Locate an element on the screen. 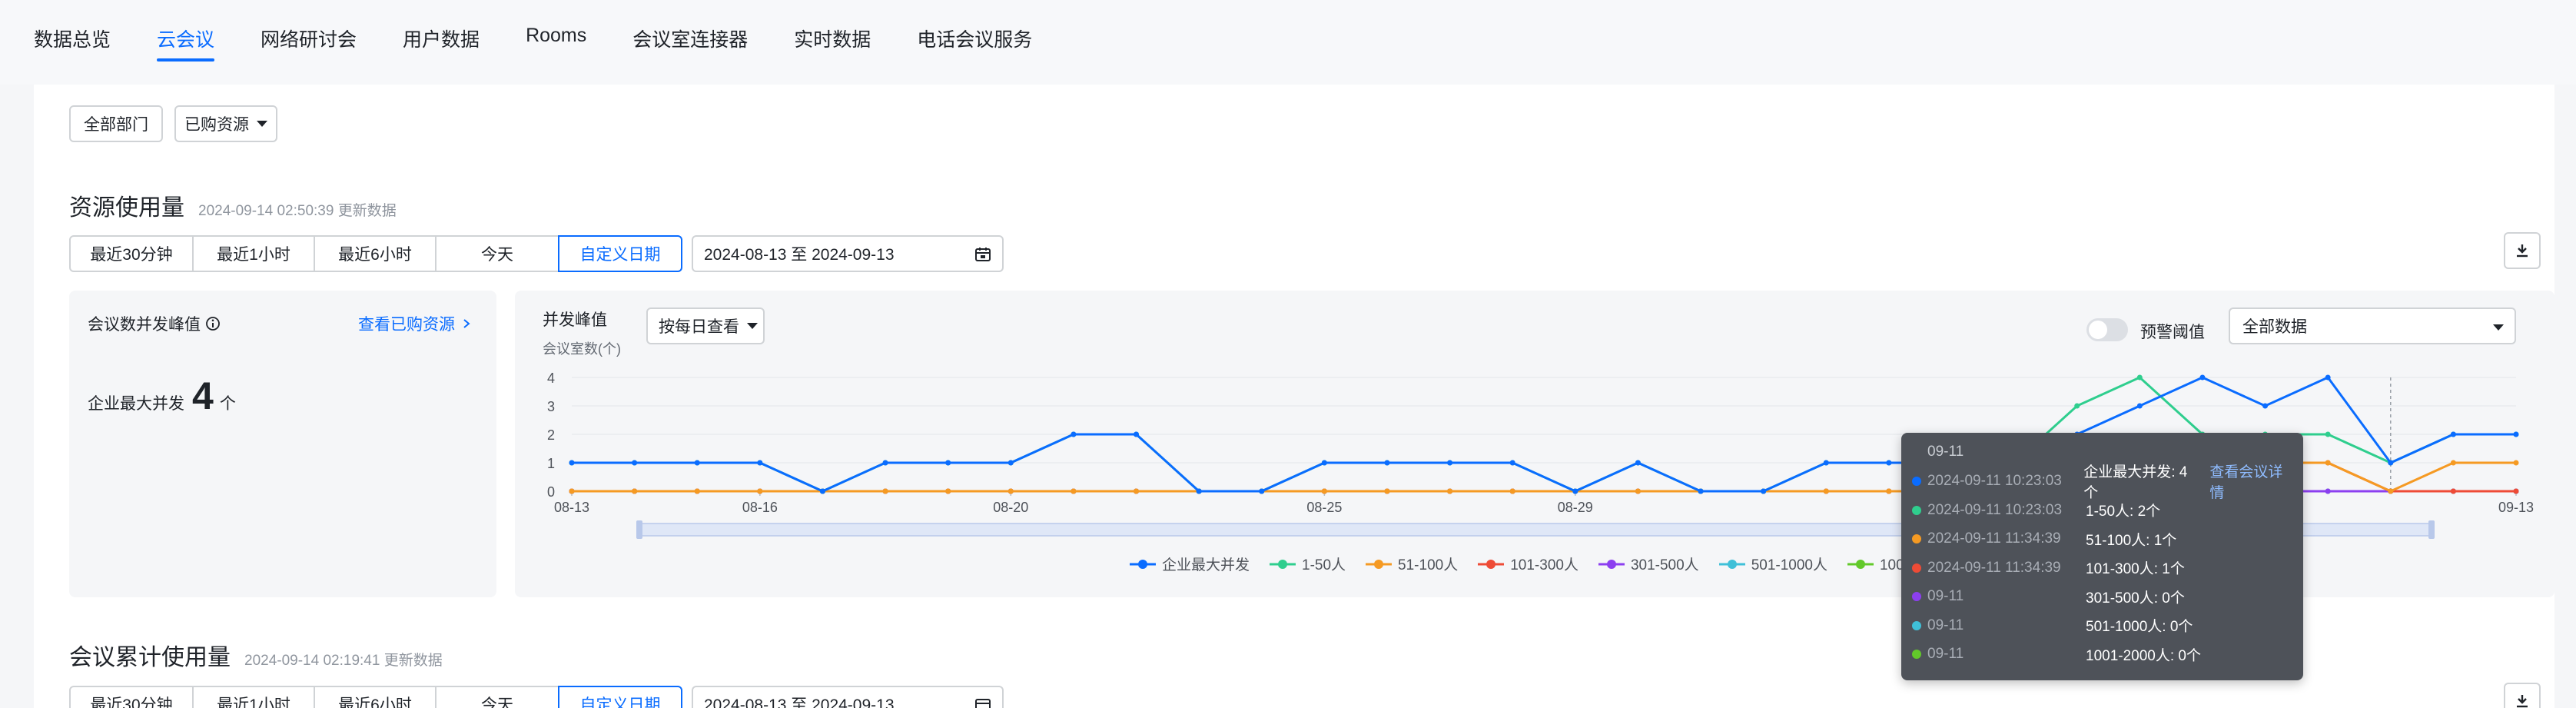 The height and width of the screenshot is (708, 2576). tab-1: 云会议 is located at coordinates (186, 43).